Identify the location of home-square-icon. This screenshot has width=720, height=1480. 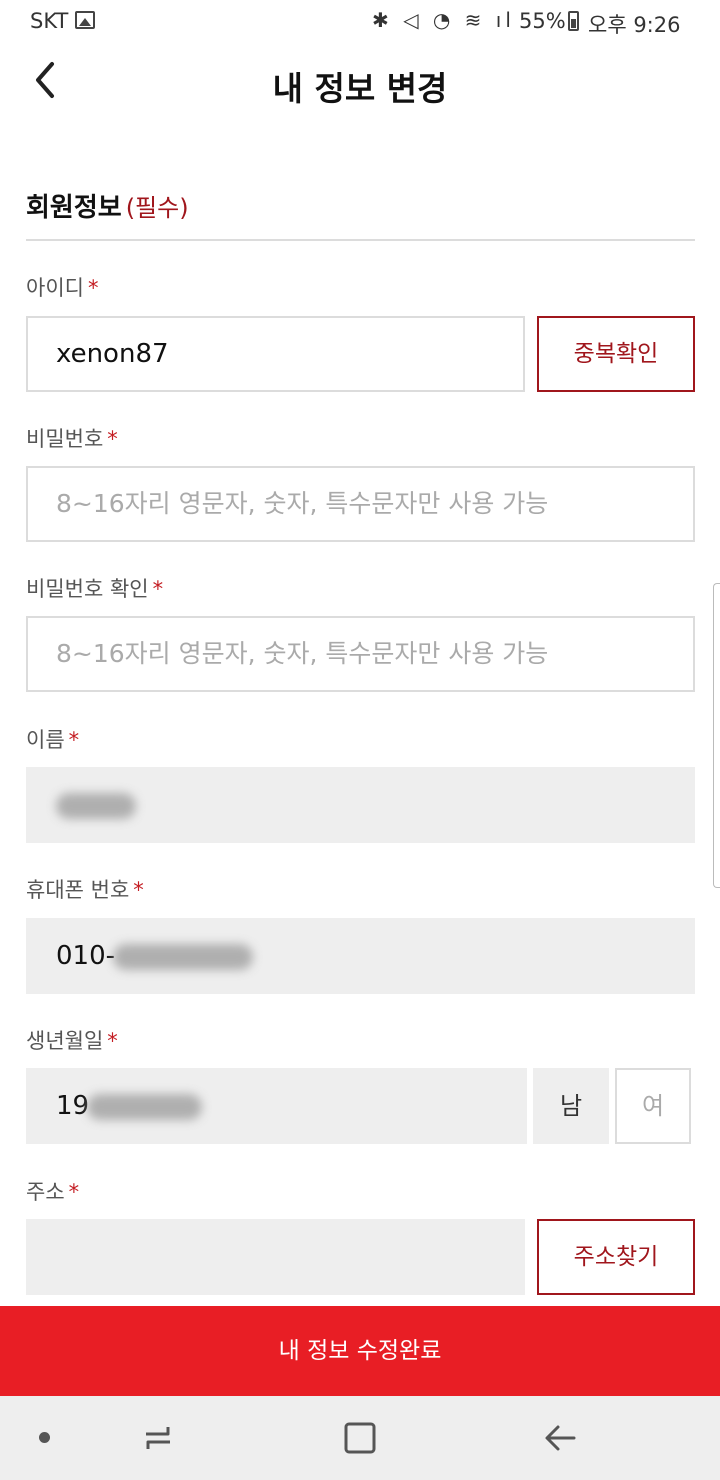
(360, 1438).